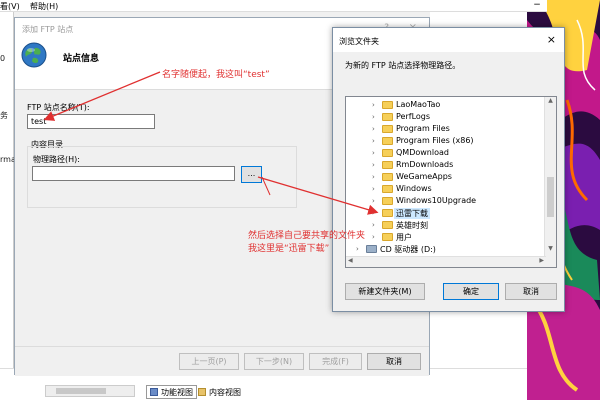 The width and height of the screenshot is (600, 400). What do you see at coordinates (436, 200) in the screenshot?
I see `tree-item-label: Windows10Upgrade` at bounding box center [436, 200].